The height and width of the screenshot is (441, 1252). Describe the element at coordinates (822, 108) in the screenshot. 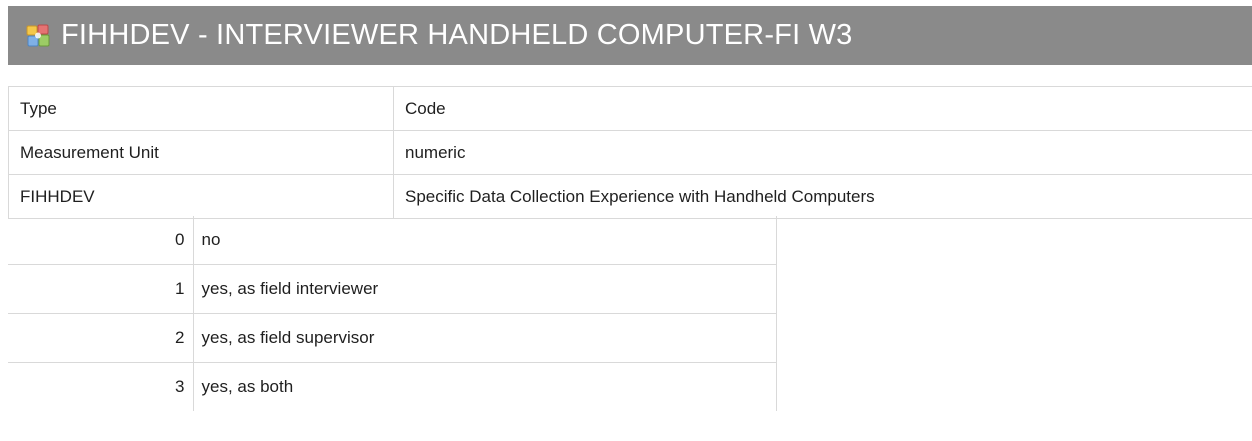

I see `property-value: Code` at that location.